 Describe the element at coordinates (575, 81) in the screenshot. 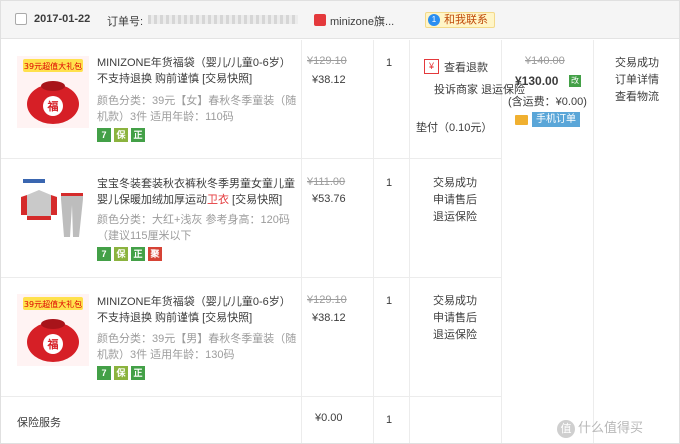

I see `price-modified-icon: 改` at that location.